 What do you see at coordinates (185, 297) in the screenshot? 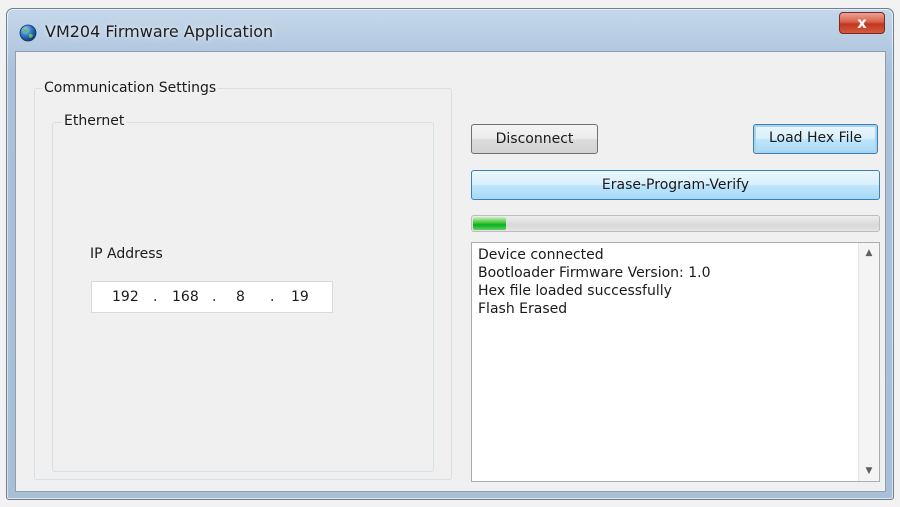
I see `ip-octet-2: 168` at bounding box center [185, 297].